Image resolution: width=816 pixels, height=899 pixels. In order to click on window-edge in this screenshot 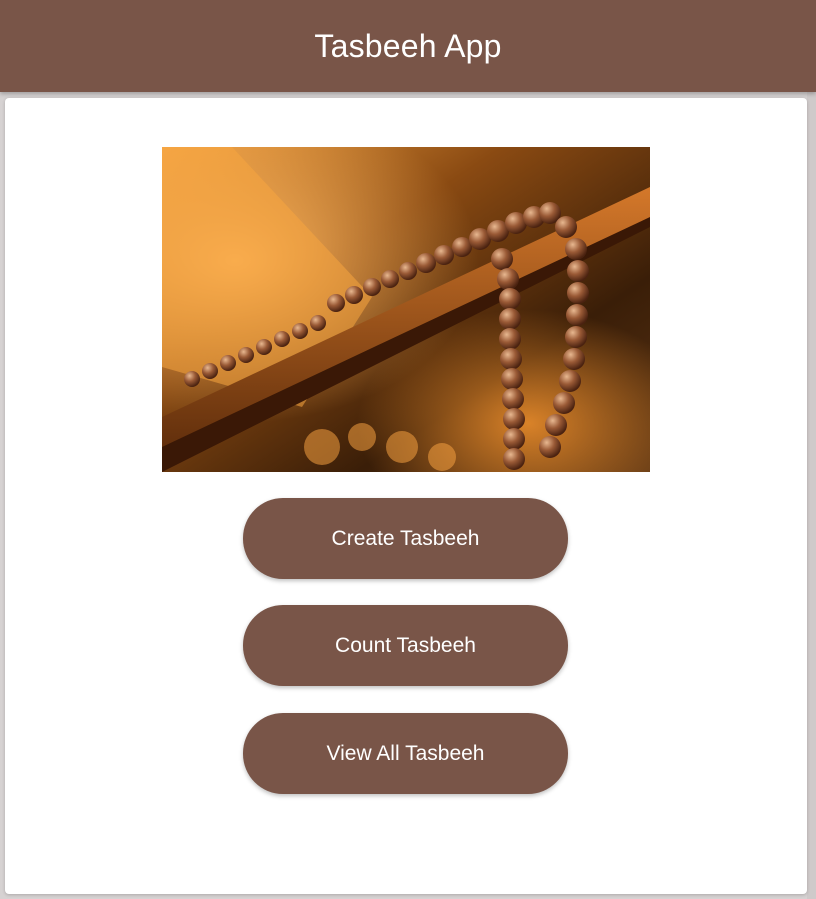, I will do `click(811, 495)`.